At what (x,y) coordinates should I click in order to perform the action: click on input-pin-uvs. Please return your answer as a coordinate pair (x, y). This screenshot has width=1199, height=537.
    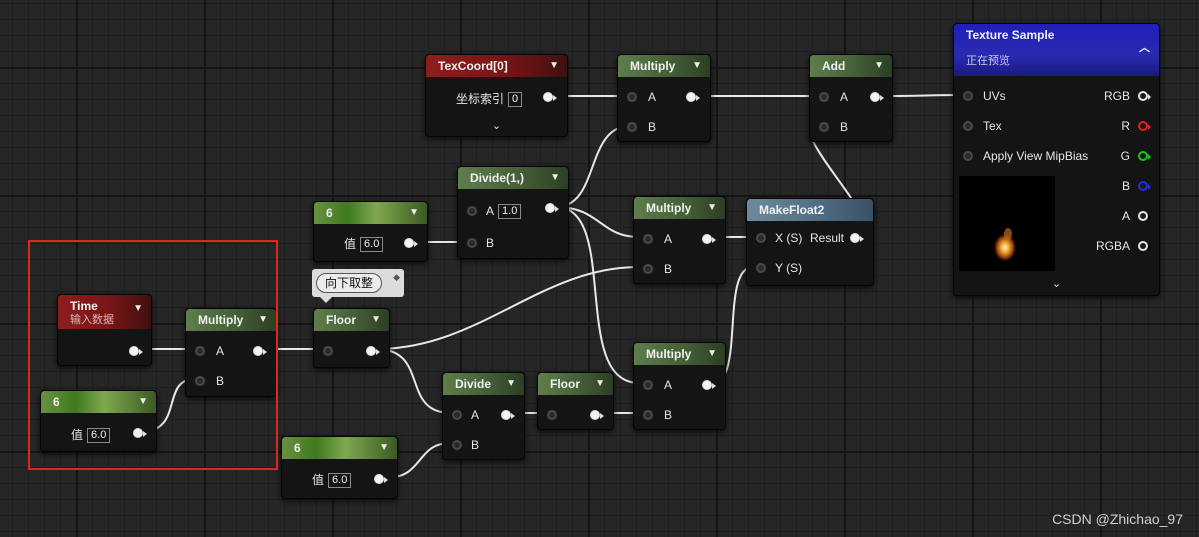
    Looking at the image, I should click on (968, 96).